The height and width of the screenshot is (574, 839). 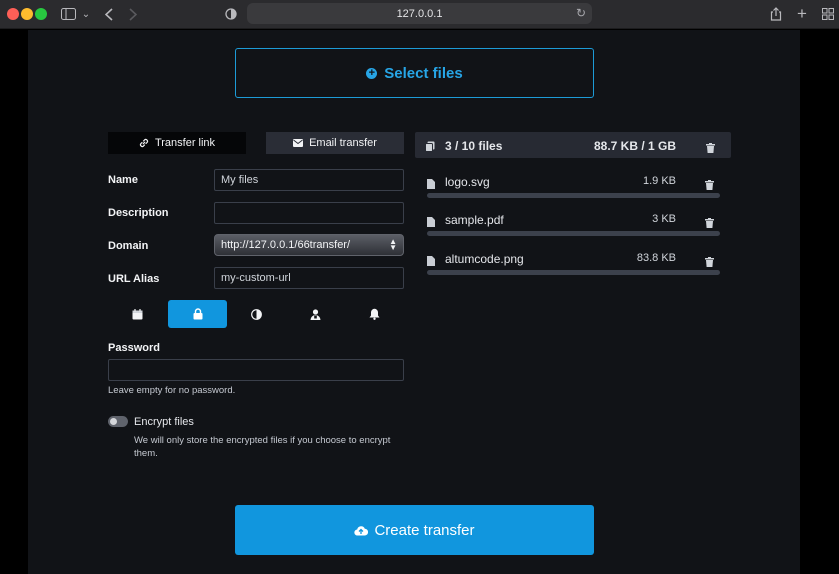 What do you see at coordinates (113, 421) in the screenshot?
I see `toggle-knob` at bounding box center [113, 421].